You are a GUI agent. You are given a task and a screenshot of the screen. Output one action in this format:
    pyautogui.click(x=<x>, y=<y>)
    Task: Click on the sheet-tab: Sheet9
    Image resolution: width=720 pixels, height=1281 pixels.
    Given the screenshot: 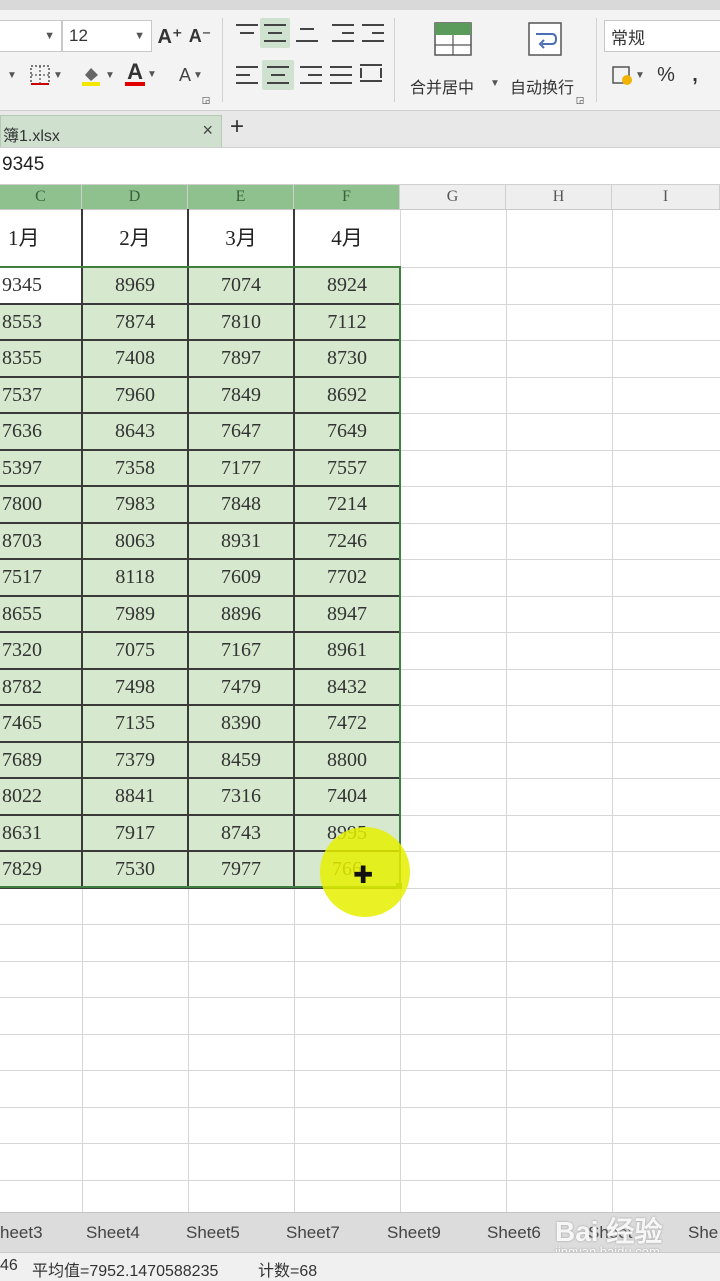 What is the action you would take?
    pyautogui.click(x=414, y=1233)
    